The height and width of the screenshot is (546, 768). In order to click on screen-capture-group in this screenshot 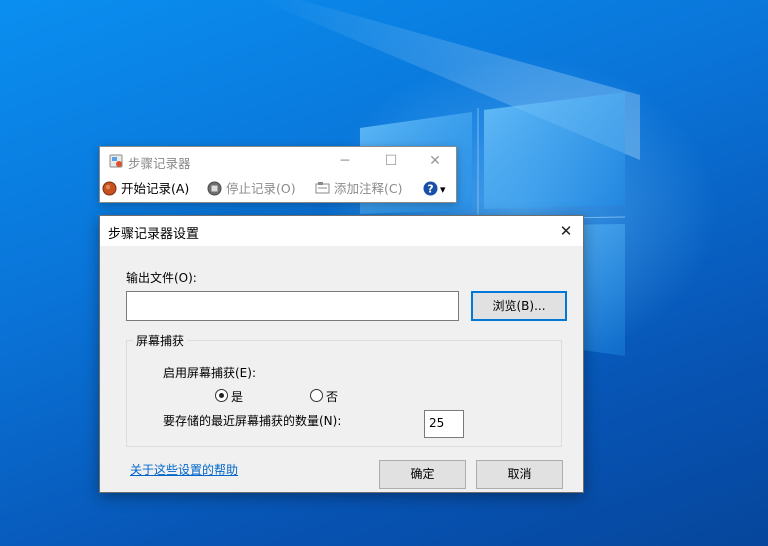, I will do `click(344, 393)`.